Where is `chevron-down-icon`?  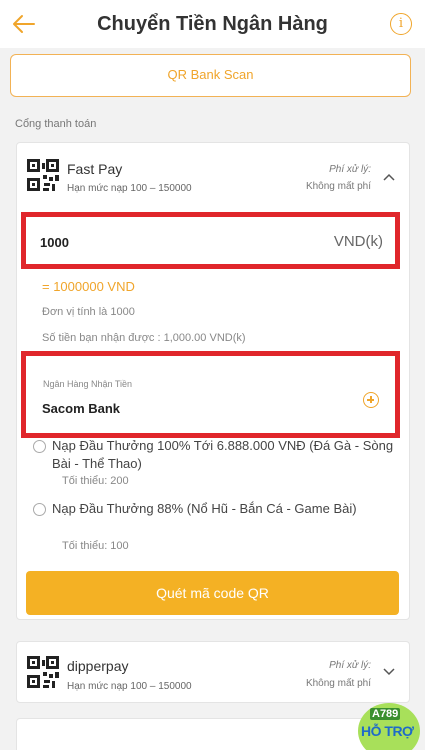
chevron-down-icon is located at coordinates (389, 672).